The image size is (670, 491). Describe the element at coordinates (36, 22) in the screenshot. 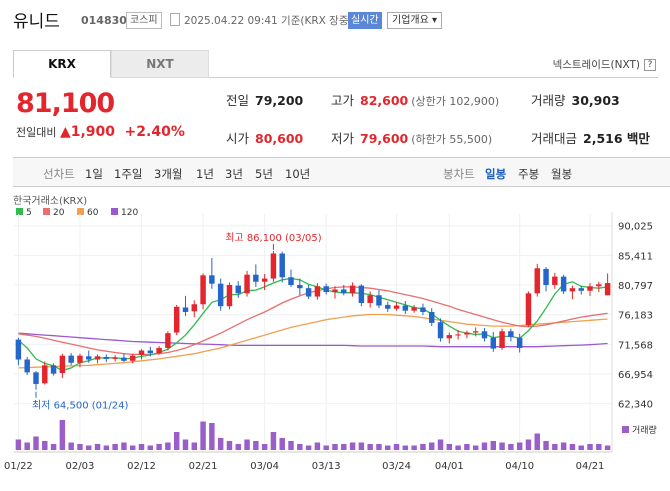

I see `stock-name: 유니드` at that location.